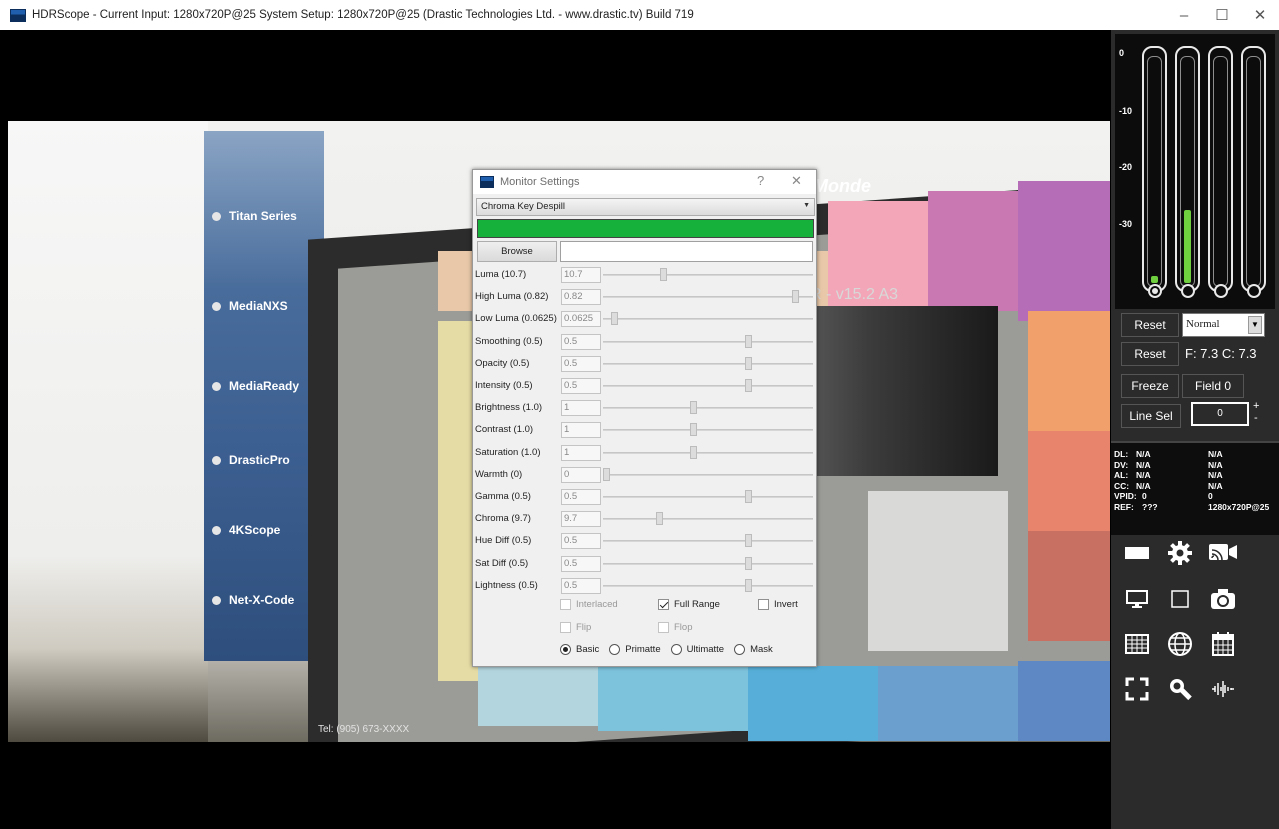 The width and height of the screenshot is (1279, 829). What do you see at coordinates (1223, 644) in the screenshot?
I see `calendar-icon` at bounding box center [1223, 644].